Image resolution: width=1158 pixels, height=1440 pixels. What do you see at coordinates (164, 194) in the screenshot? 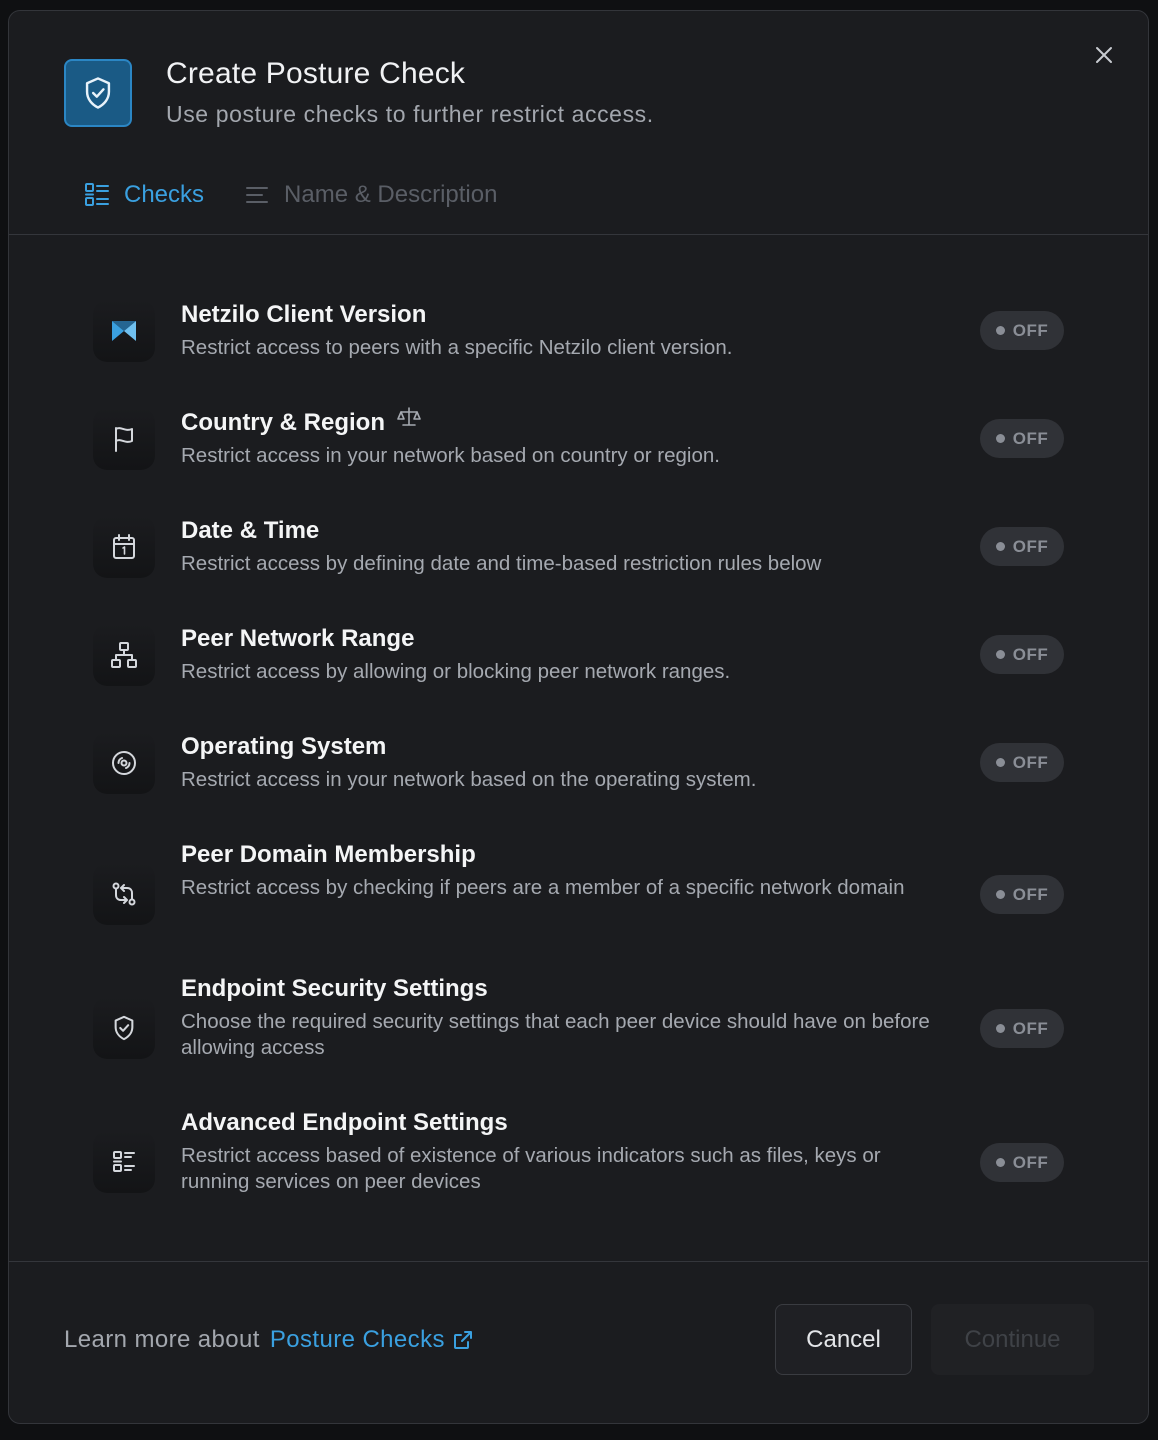
I see `tab-checks-label: Checks` at bounding box center [164, 194].